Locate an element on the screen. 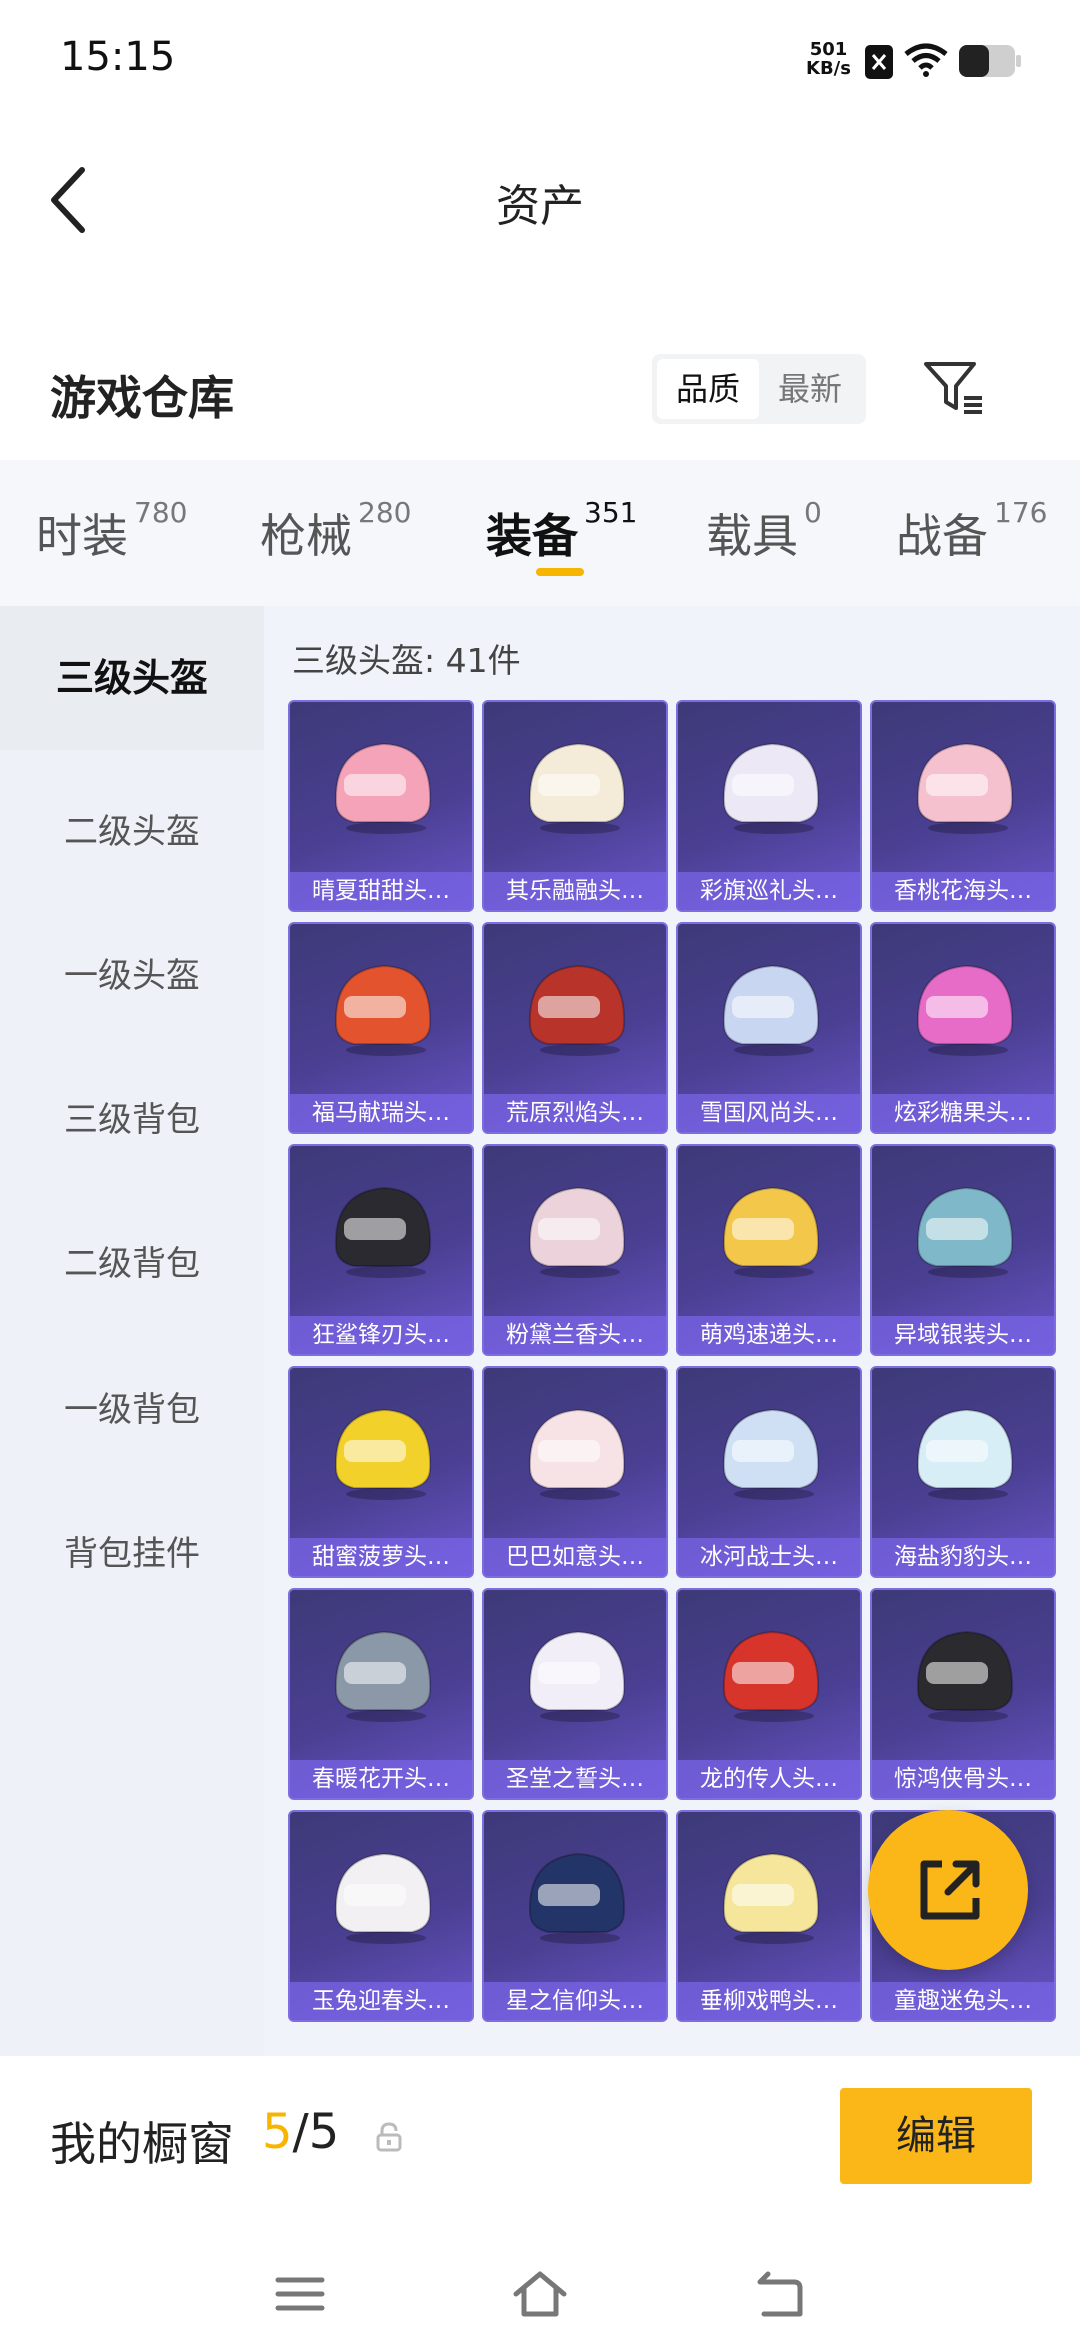 This screenshot has width=1080, height=2344. tab-label: 装备 is located at coordinates (532, 536).